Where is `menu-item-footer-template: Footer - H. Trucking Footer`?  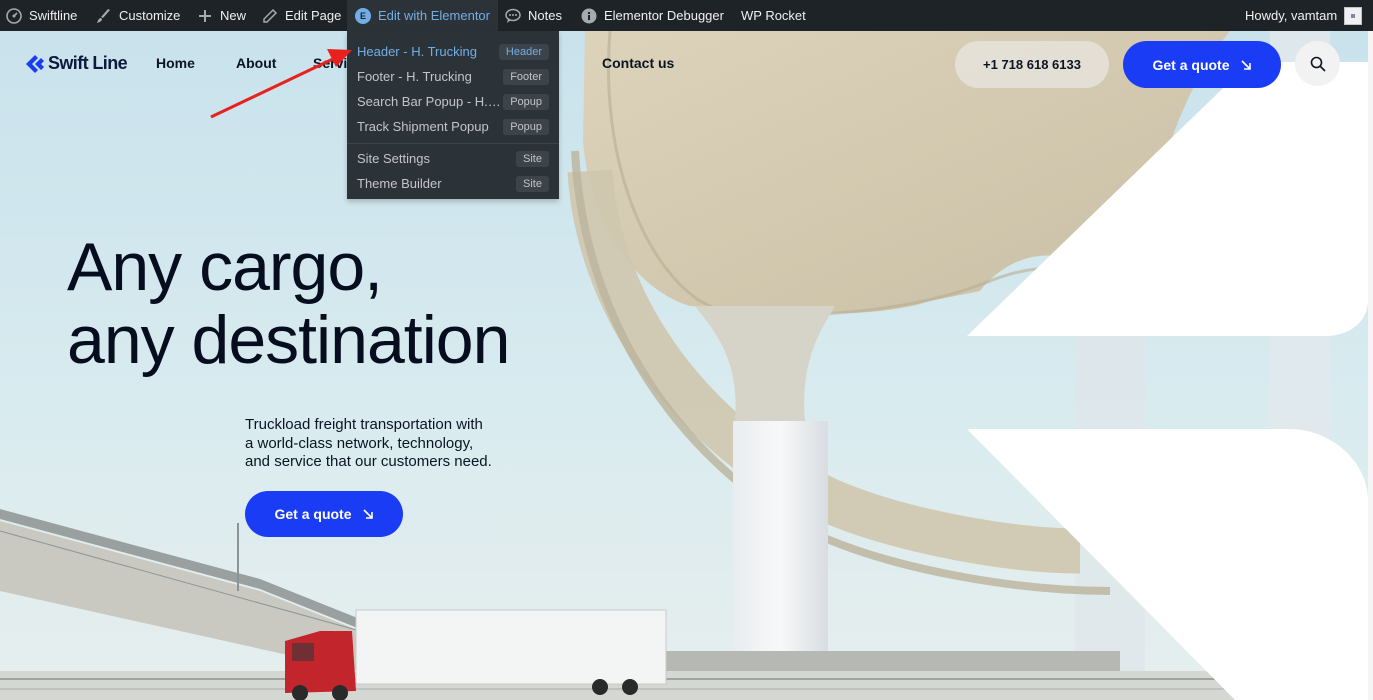
menu-item-footer-template: Footer - H. Trucking Footer is located at coordinates (453, 76).